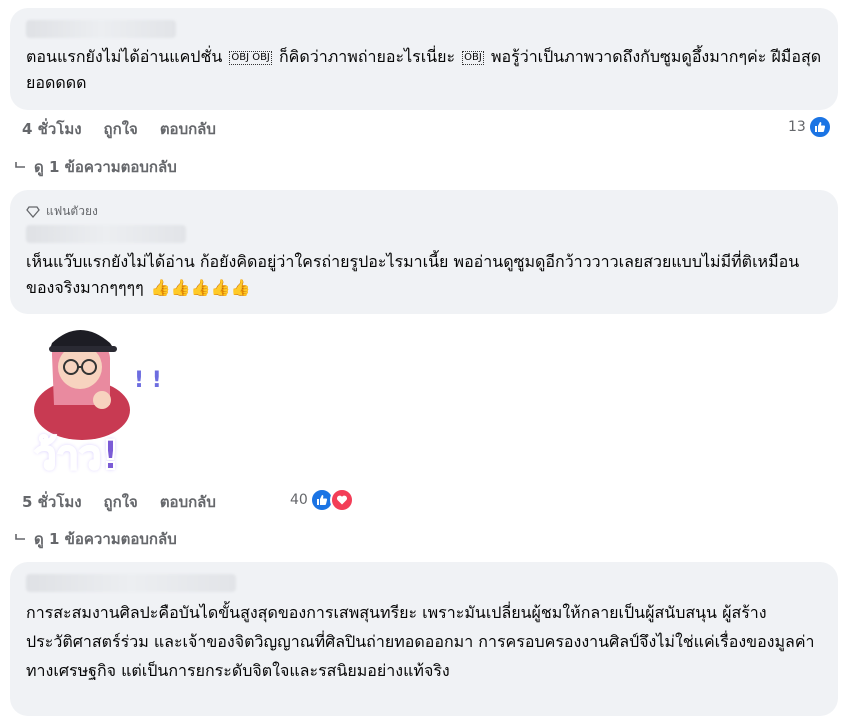  I want to click on comment-text-part: ก็คิดว่าภาพถ่ายอะไรเนี่ยะ, so click(367, 56).